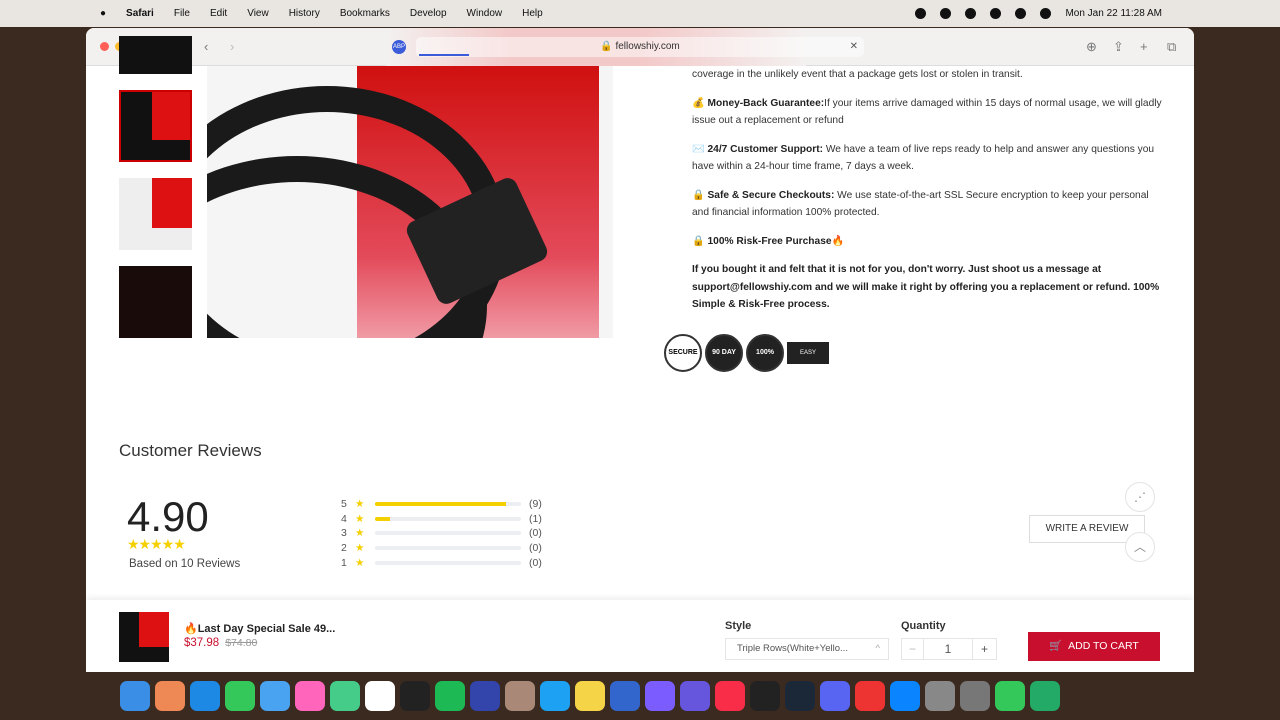 Image resolution: width=1280 pixels, height=720 pixels. What do you see at coordinates (984, 649) in the screenshot?
I see `increase-button: +` at bounding box center [984, 649].